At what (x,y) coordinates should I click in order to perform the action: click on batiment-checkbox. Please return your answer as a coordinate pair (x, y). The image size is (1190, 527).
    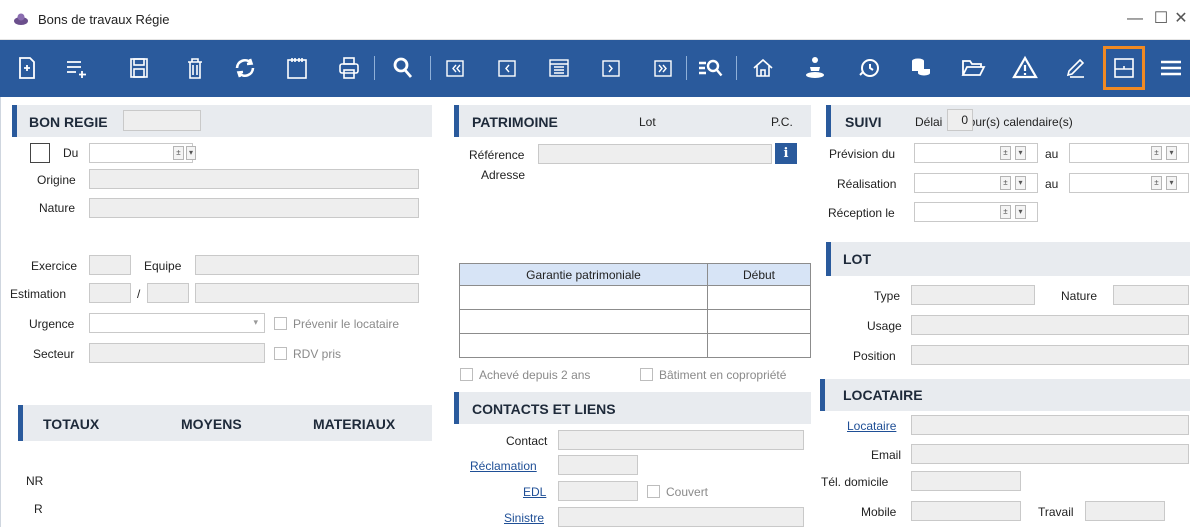
    Looking at the image, I should click on (646, 374).